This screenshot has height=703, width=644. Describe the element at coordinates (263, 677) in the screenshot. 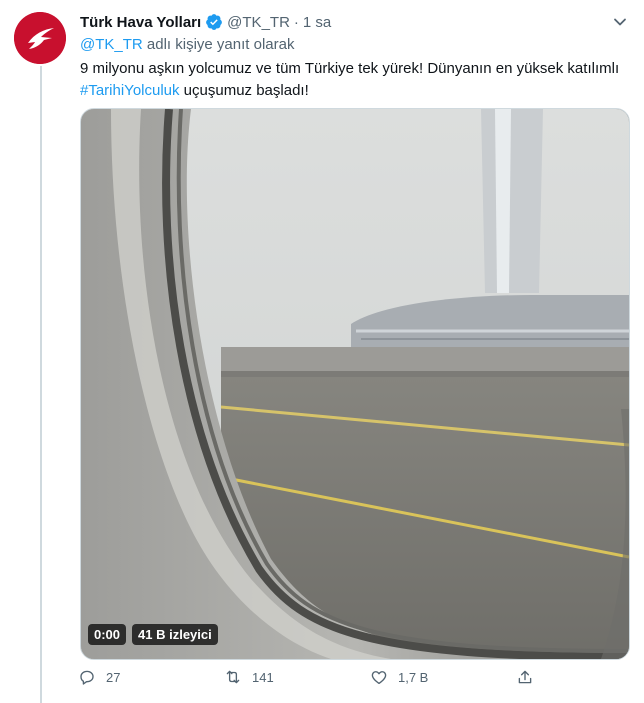

I see `retweet-count: 141` at that location.